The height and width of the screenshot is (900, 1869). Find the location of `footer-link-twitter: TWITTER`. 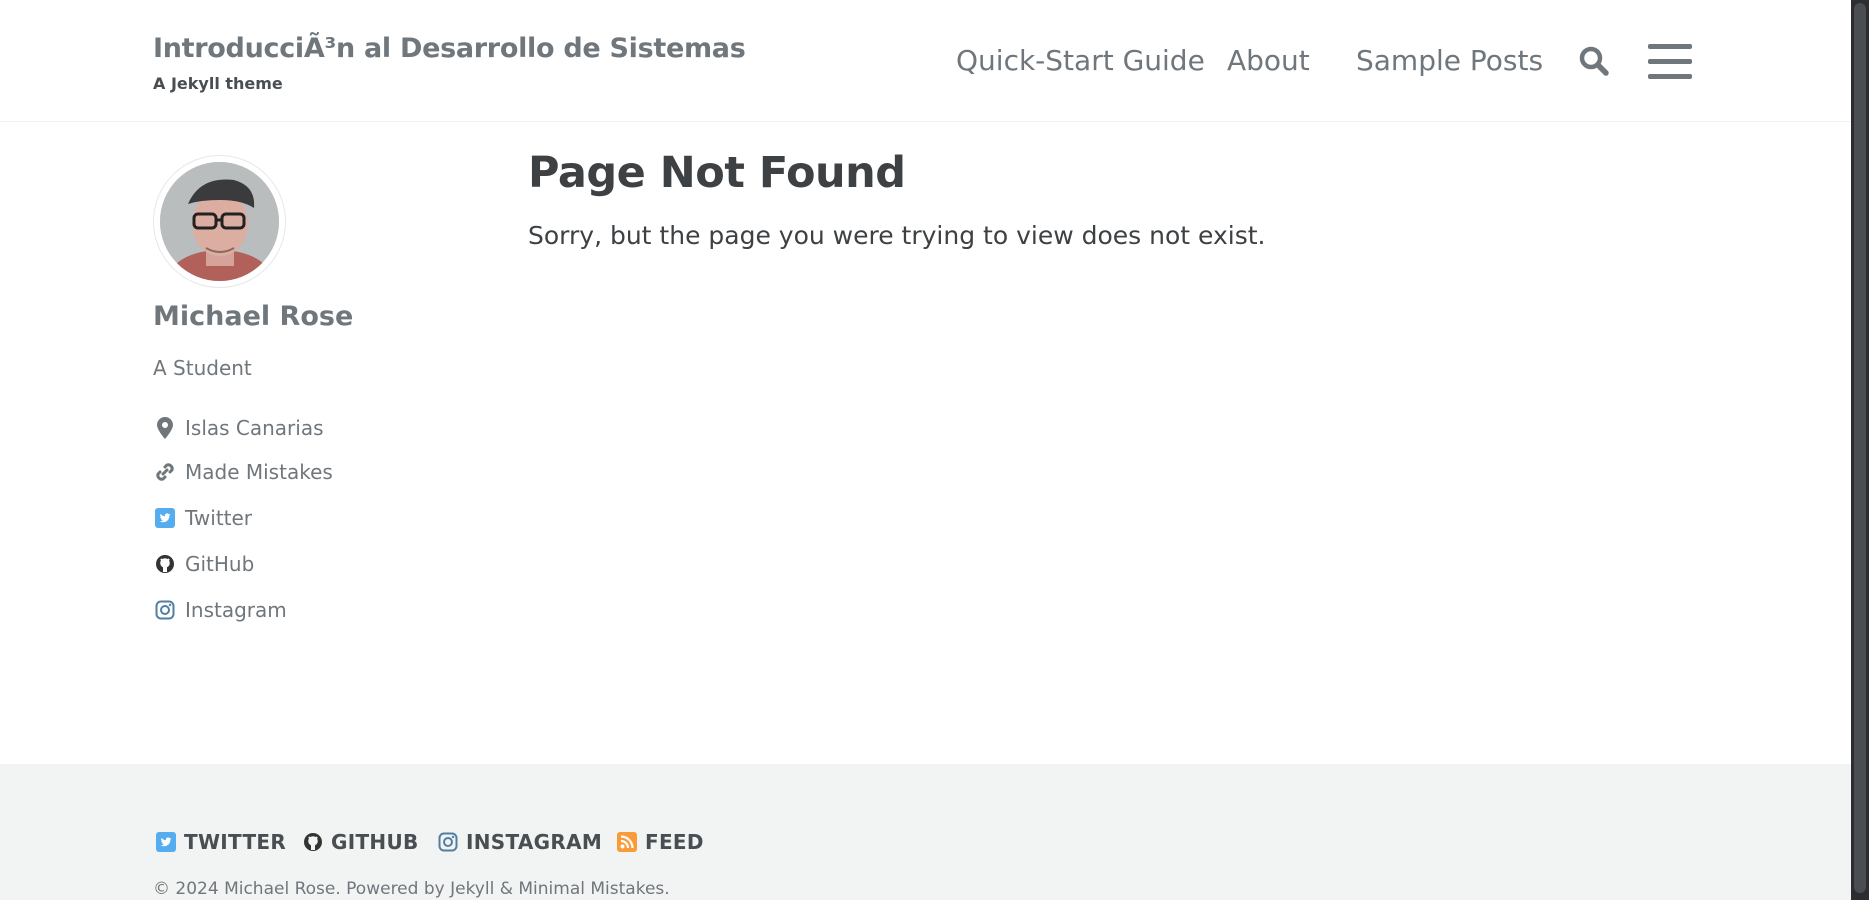

footer-link-twitter: TWITTER is located at coordinates (220, 842).